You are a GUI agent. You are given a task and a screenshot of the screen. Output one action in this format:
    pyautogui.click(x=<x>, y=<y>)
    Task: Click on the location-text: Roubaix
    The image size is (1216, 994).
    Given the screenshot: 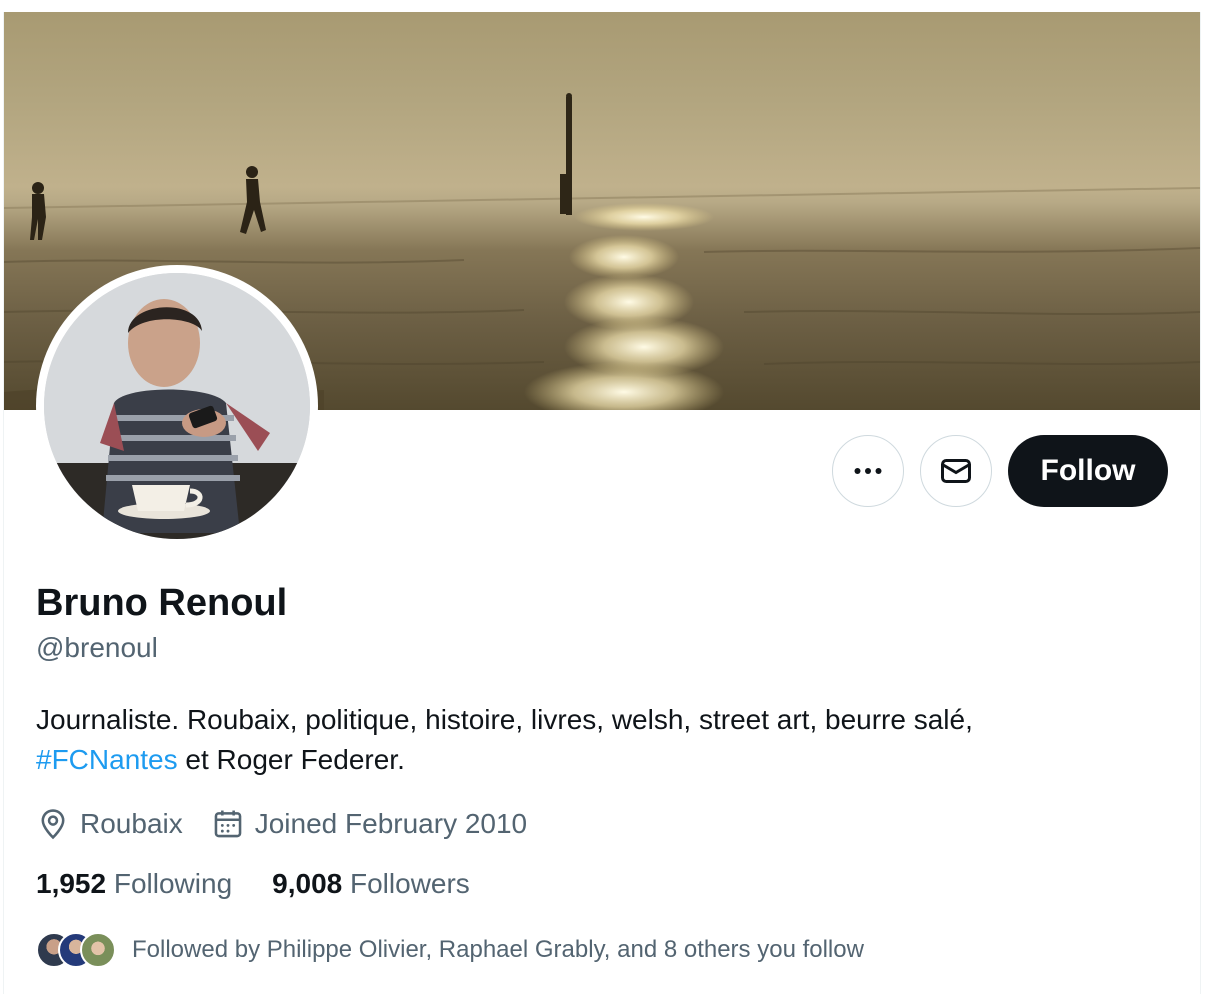 What is the action you would take?
    pyautogui.click(x=131, y=823)
    